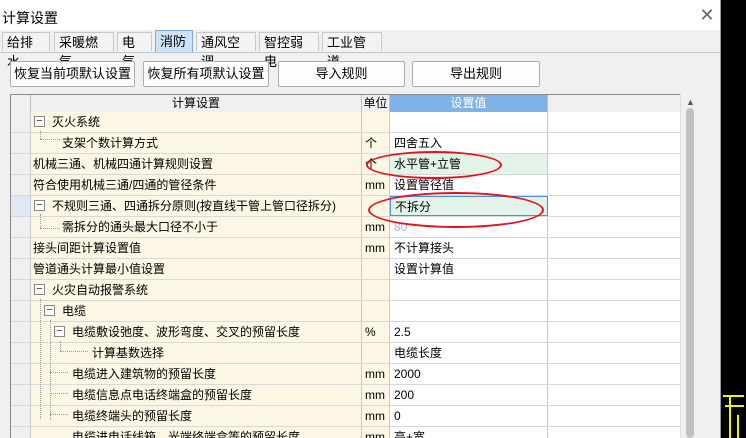 The height and width of the screenshot is (438, 746). Describe the element at coordinates (376, 143) in the screenshot. I see `row-unit: 个` at that location.